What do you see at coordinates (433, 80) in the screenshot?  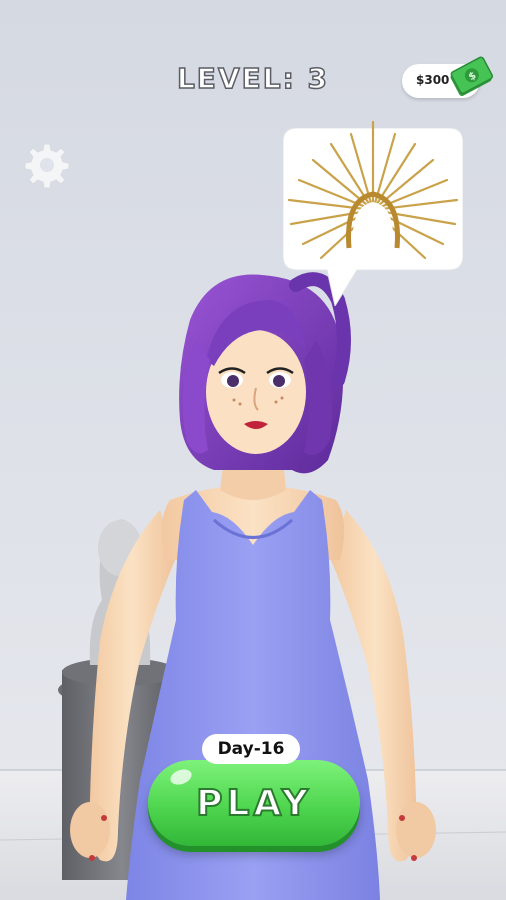 I see `money-amount: $300` at bounding box center [433, 80].